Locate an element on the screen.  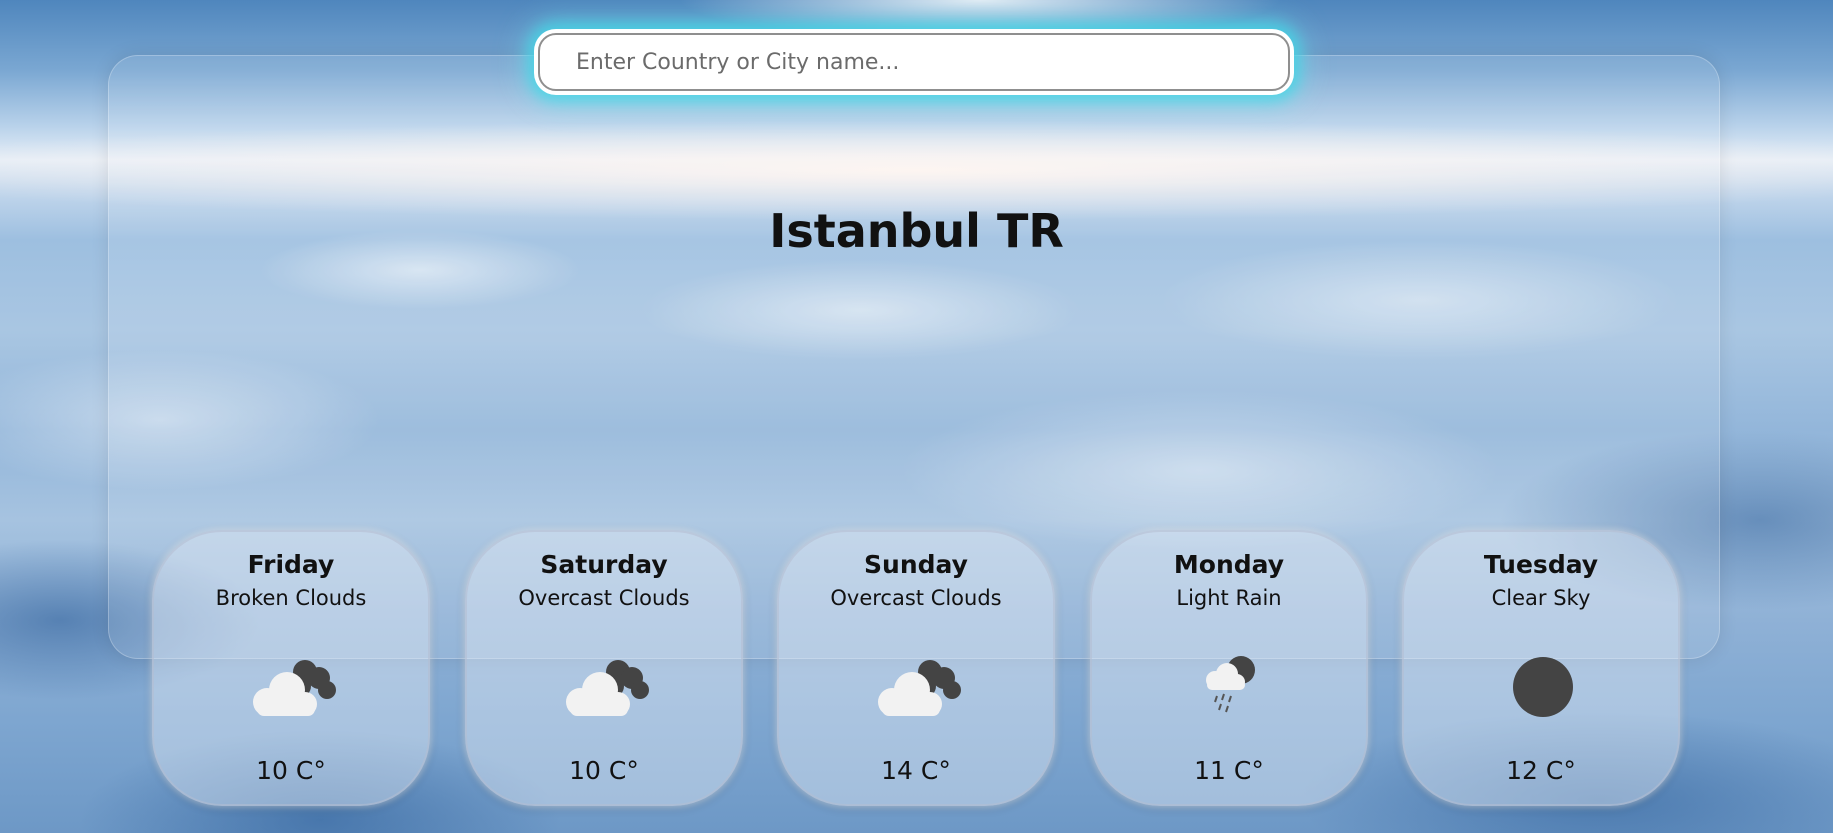
search-box is located at coordinates (914, 62).